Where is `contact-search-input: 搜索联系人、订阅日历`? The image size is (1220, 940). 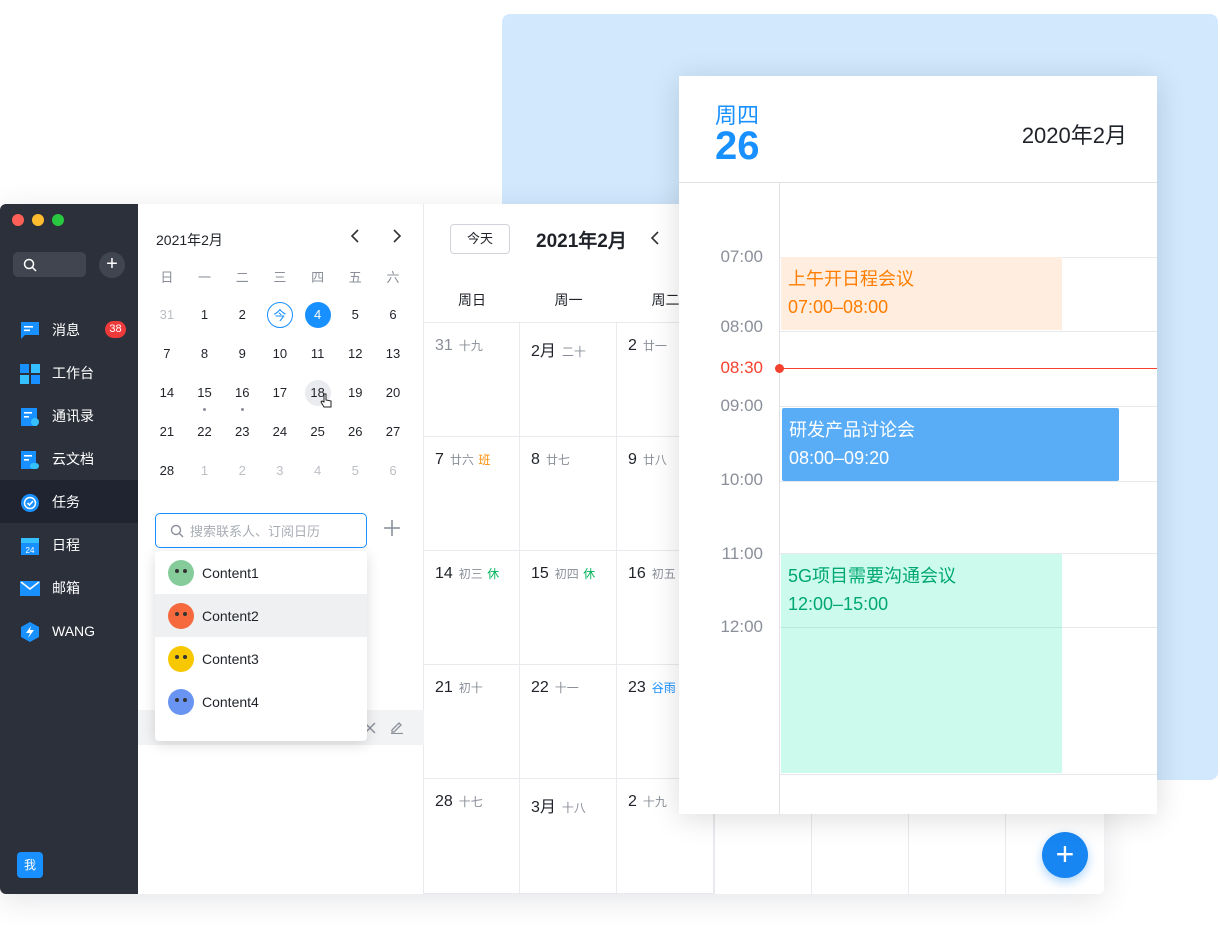 contact-search-input: 搜索联系人、订阅日历 is located at coordinates (261, 530).